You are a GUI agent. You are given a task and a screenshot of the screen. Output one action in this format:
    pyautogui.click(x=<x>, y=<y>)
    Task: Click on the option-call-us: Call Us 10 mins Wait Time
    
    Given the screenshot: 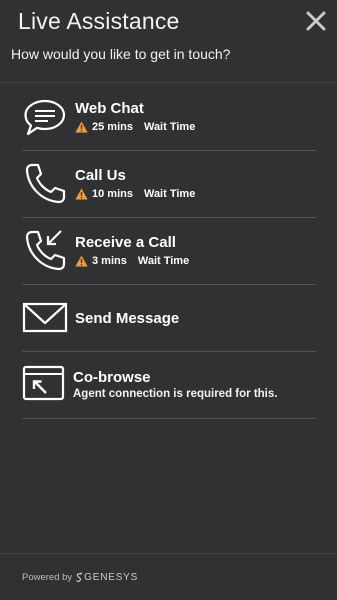 What is the action you would take?
    pyautogui.click(x=169, y=184)
    